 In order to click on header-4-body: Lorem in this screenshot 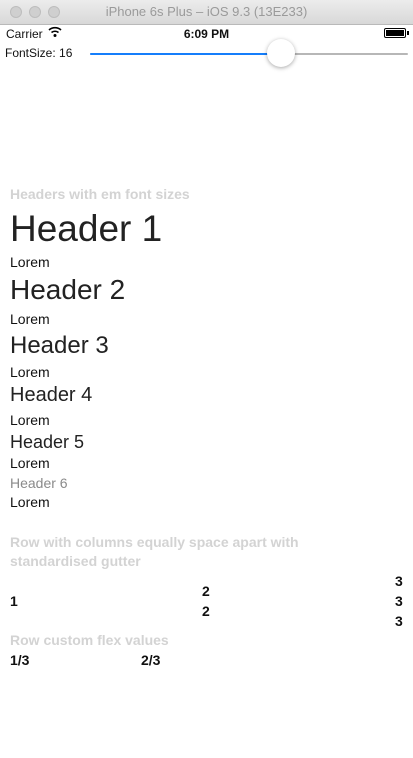, I will do `click(30, 420)`.